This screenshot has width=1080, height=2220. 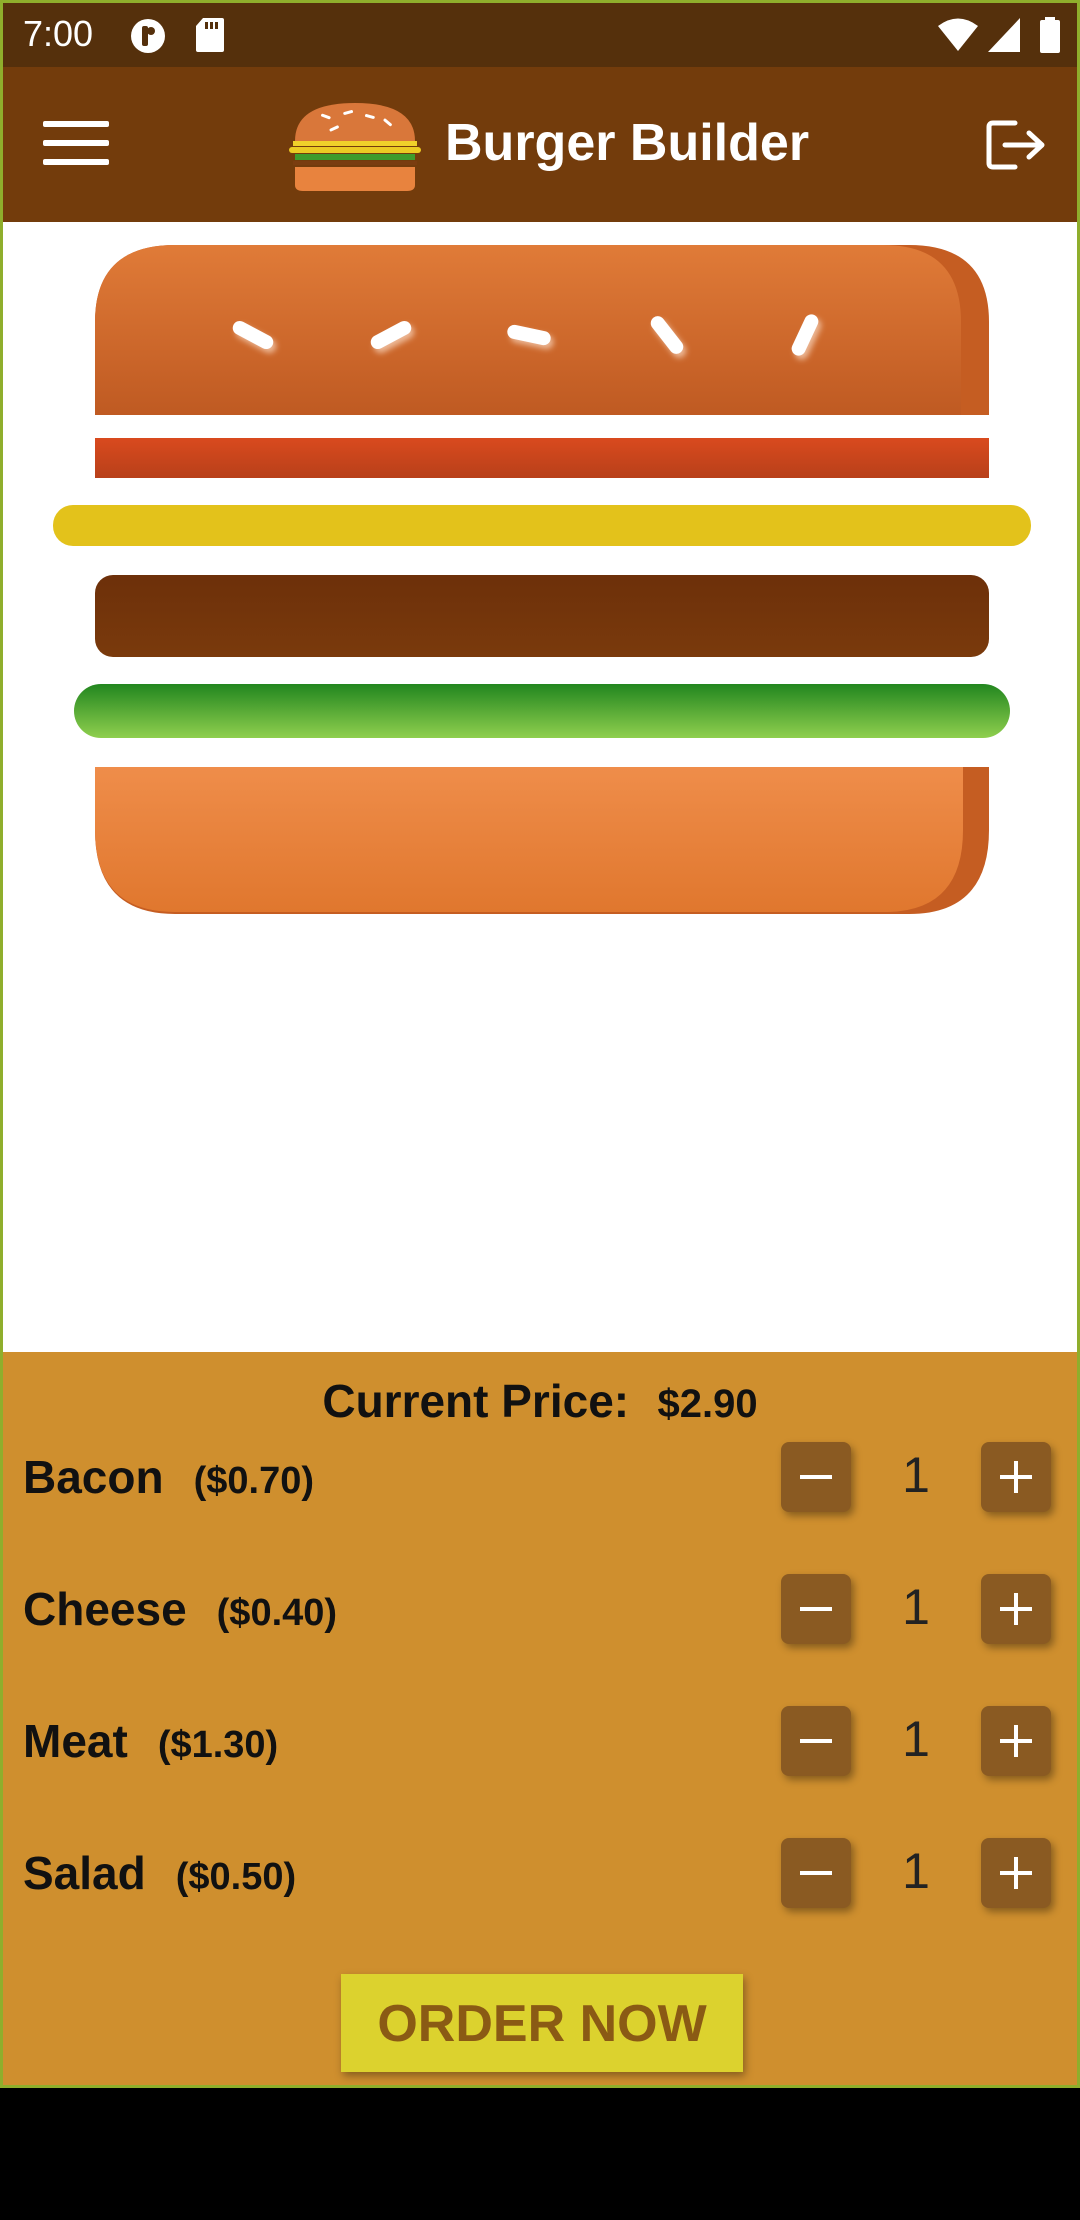 I want to click on logout-icon, so click(x=1017, y=145).